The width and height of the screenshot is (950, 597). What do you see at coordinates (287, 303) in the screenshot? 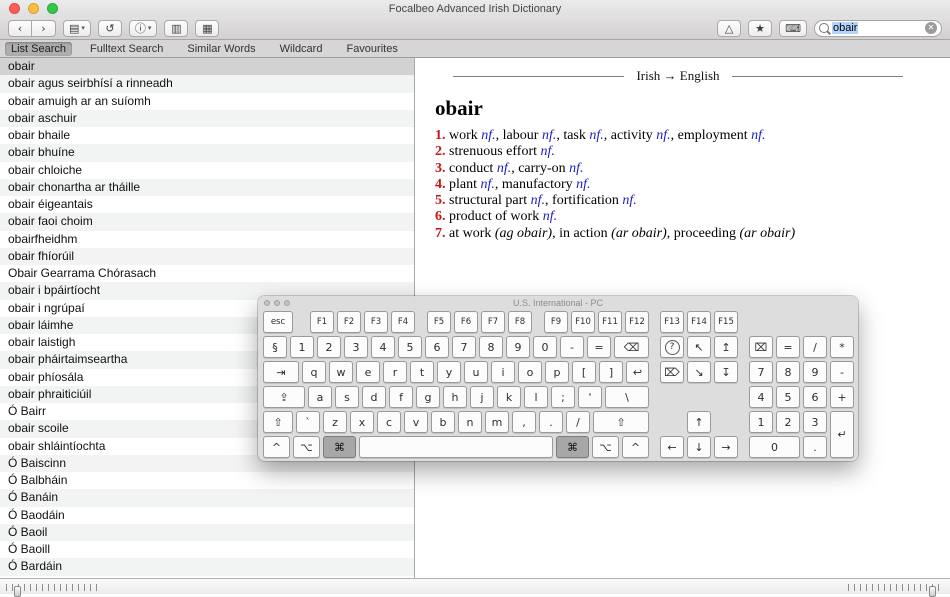
I see `kb-zoom-button` at bounding box center [287, 303].